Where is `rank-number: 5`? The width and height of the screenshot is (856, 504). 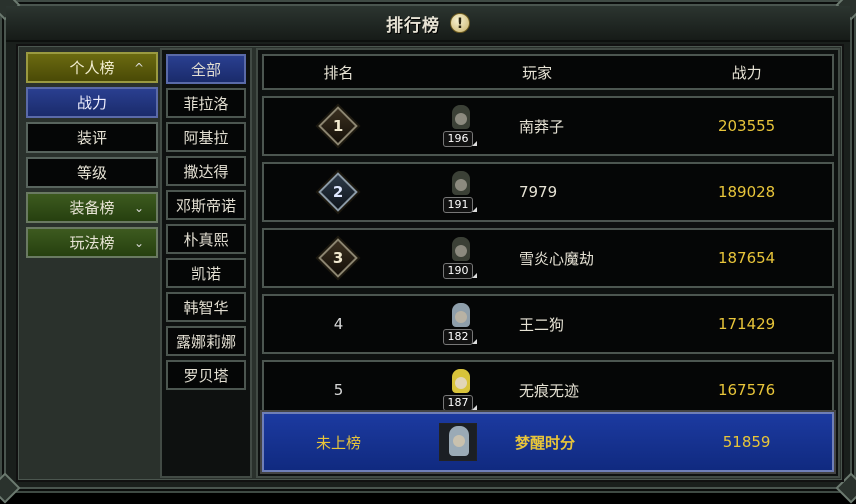 rank-number: 5 is located at coordinates (338, 390).